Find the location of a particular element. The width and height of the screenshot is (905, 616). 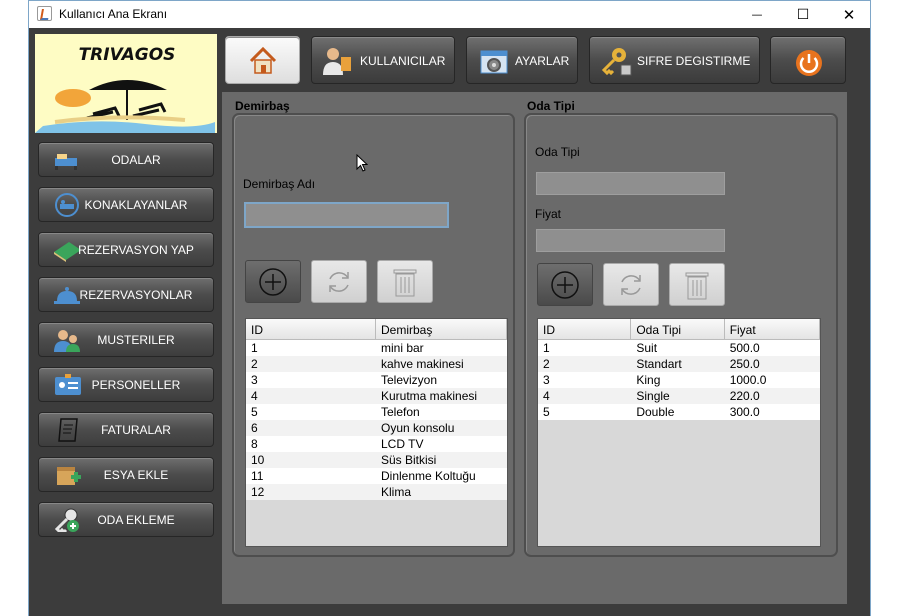

table-header: ID Oda Tipi Fiyat is located at coordinates (679, 329).